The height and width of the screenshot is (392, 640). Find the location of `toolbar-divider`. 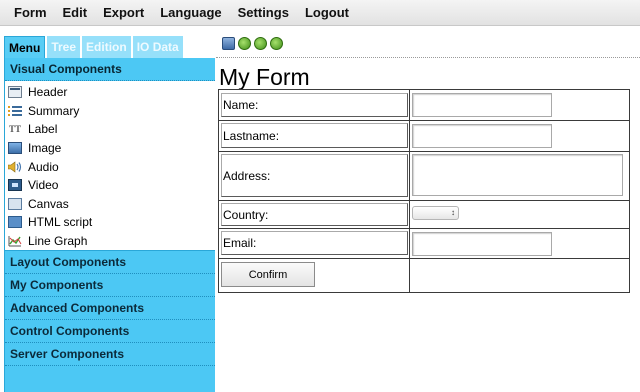

toolbar-divider is located at coordinates (428, 57).